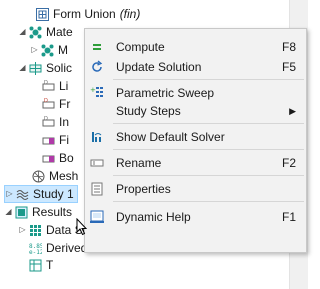  I want to click on menu-item-parametric-sweep: + Parametric Sweep, so click(195, 93).